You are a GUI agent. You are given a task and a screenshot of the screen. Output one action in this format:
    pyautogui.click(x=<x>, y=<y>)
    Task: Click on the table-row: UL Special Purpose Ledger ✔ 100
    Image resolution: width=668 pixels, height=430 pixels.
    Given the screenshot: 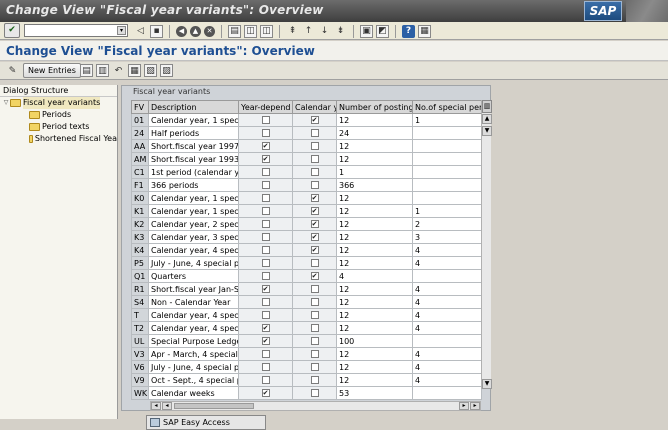 What is the action you would take?
    pyautogui.click(x=306, y=341)
    